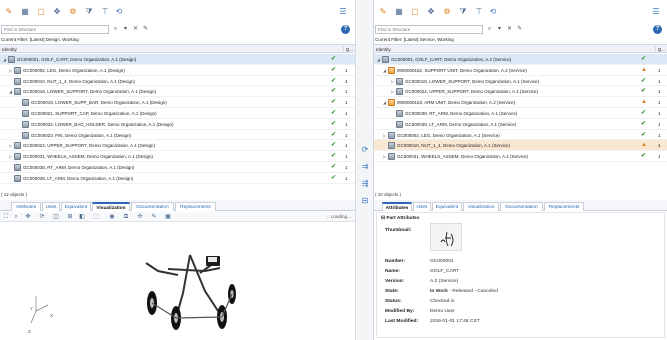 The image size is (667, 340). Describe the element at coordinates (96, 217) in the screenshot. I see `select-icon: ⬚` at that location.